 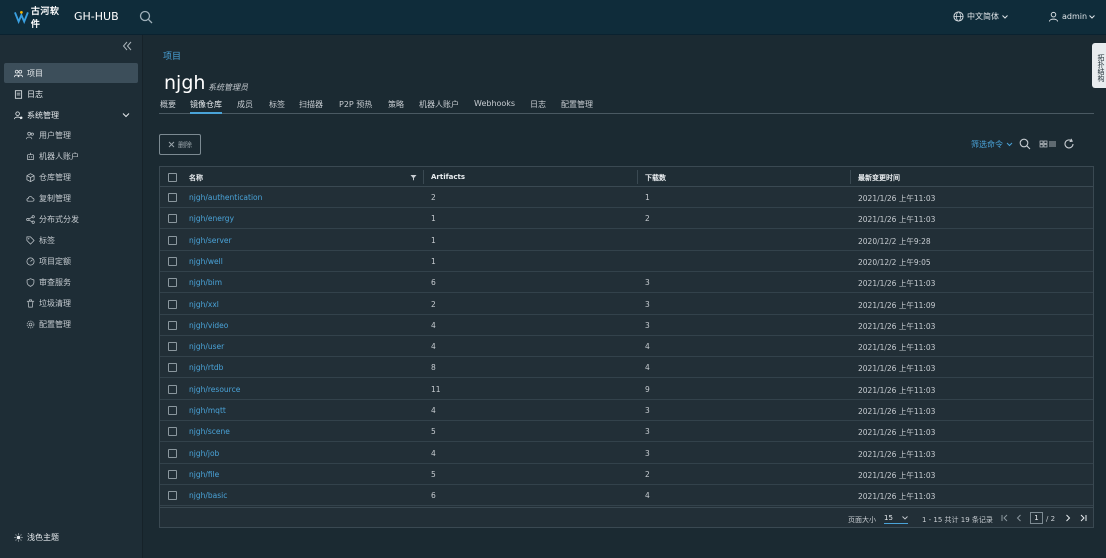 I want to click on sidebar-item-users: 用户管理, so click(x=48, y=135).